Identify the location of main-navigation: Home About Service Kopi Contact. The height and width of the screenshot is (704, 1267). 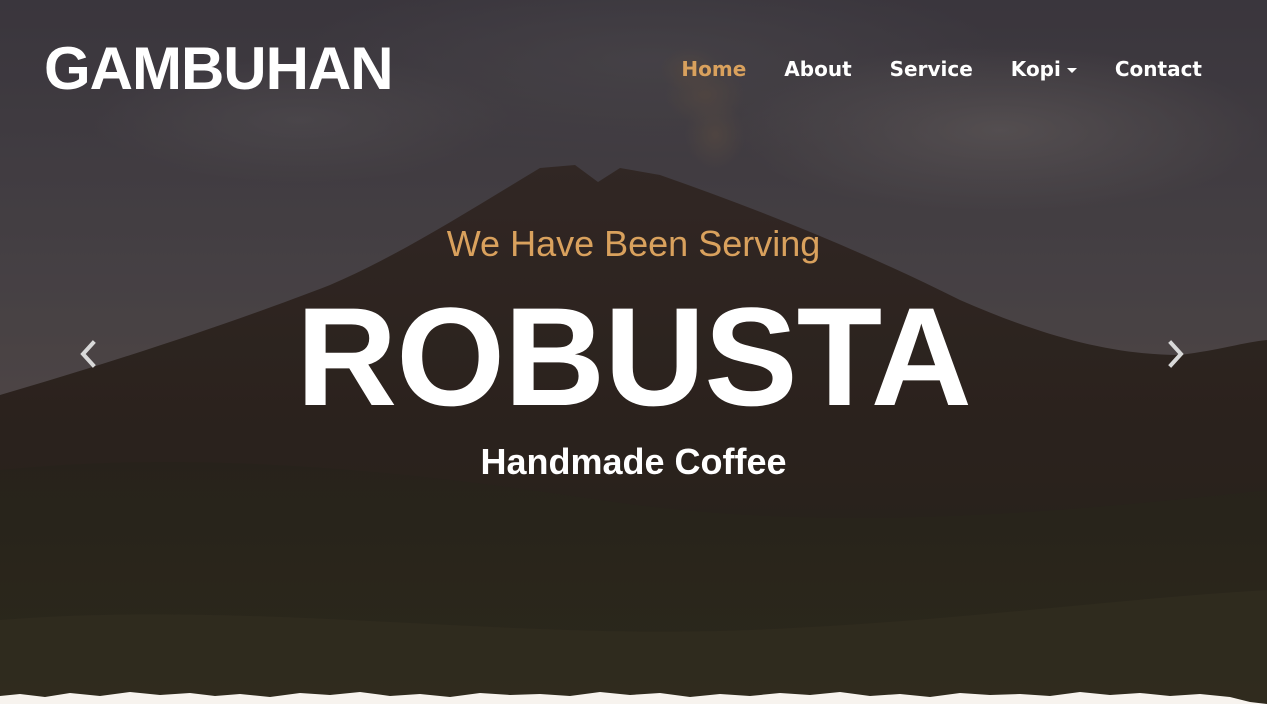
(941, 69).